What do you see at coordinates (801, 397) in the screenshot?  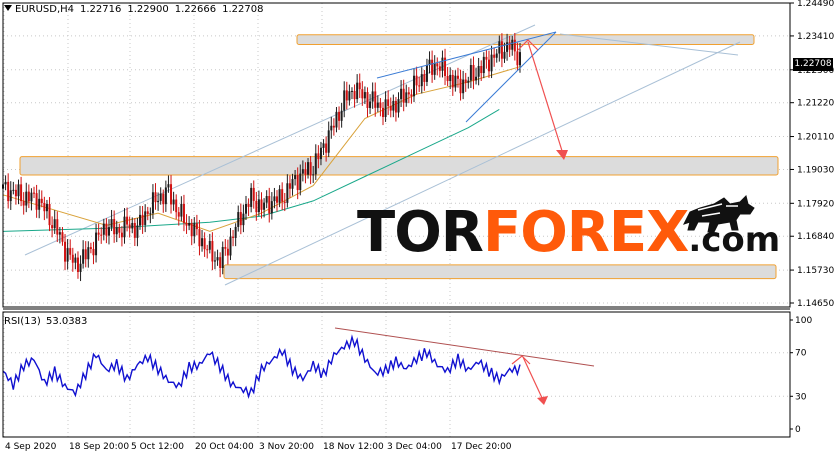 I see `rsi-axis-tick: 30` at bounding box center [801, 397].